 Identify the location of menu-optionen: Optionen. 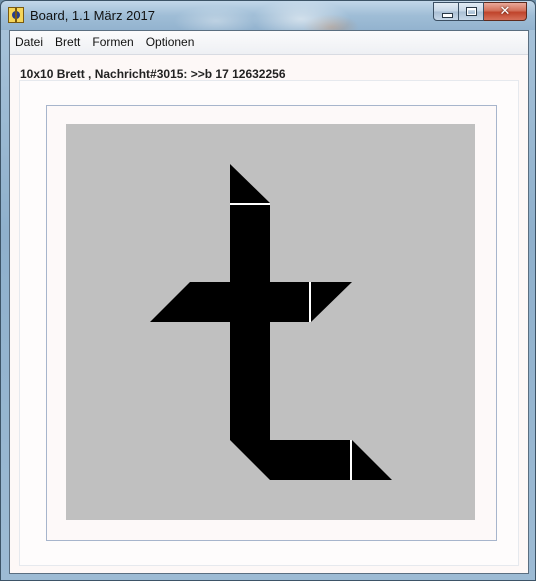
(170, 42).